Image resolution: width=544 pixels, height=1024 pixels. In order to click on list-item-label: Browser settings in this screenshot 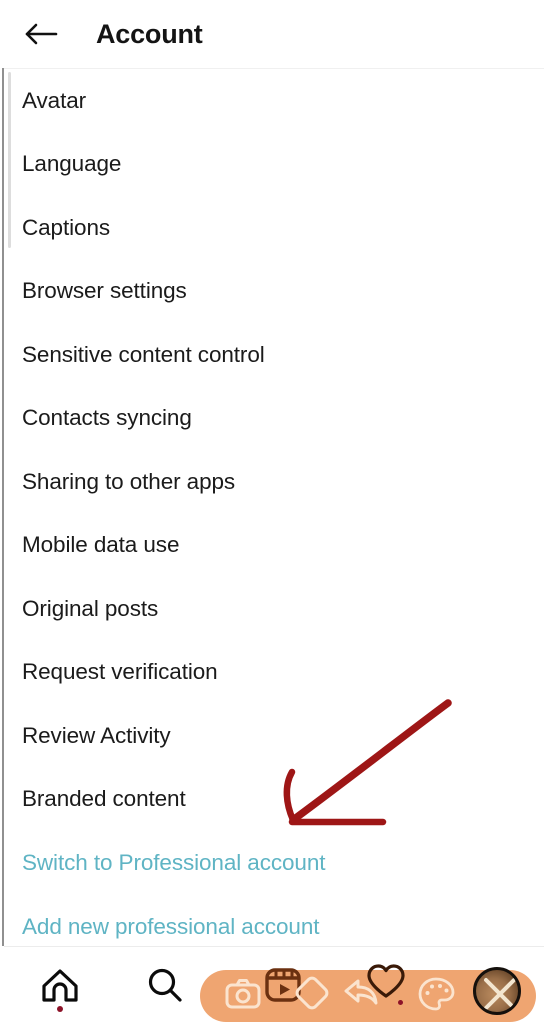, I will do `click(104, 290)`.